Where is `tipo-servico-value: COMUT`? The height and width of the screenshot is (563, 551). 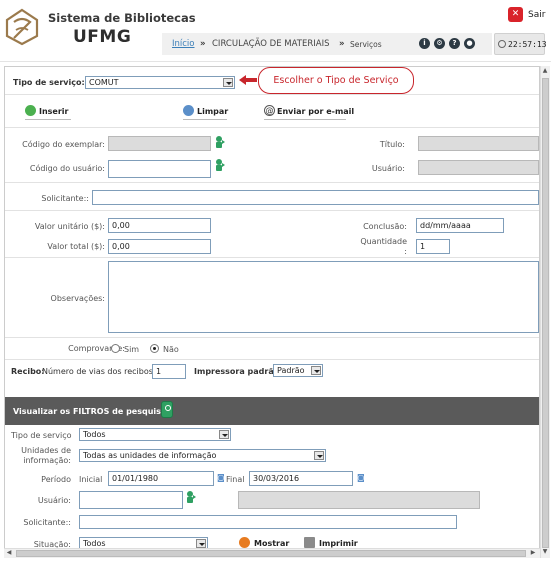 tipo-servico-value: COMUT is located at coordinates (104, 82).